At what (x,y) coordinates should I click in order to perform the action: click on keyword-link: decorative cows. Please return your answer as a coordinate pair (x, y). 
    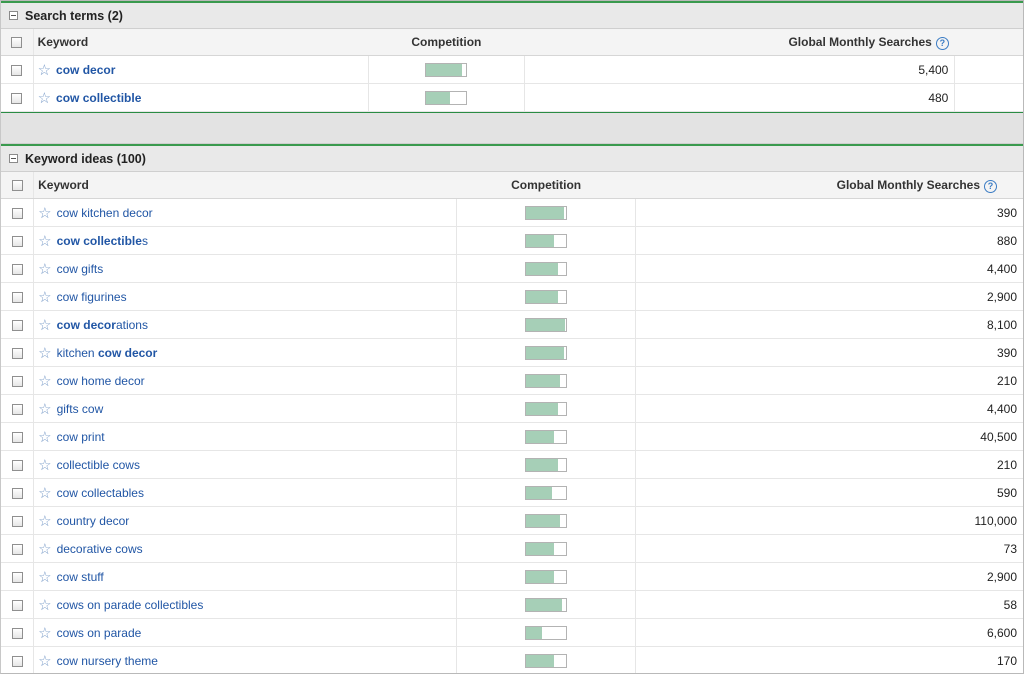
    Looking at the image, I should click on (100, 549).